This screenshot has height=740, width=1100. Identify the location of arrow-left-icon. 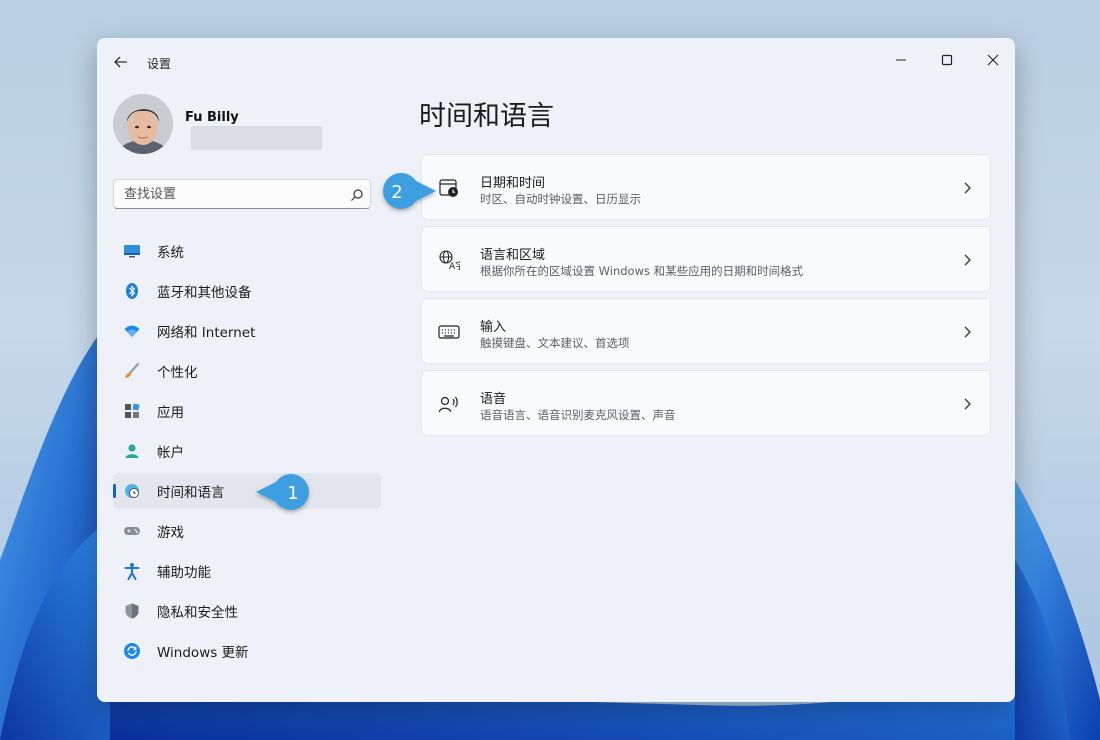
(120, 62).